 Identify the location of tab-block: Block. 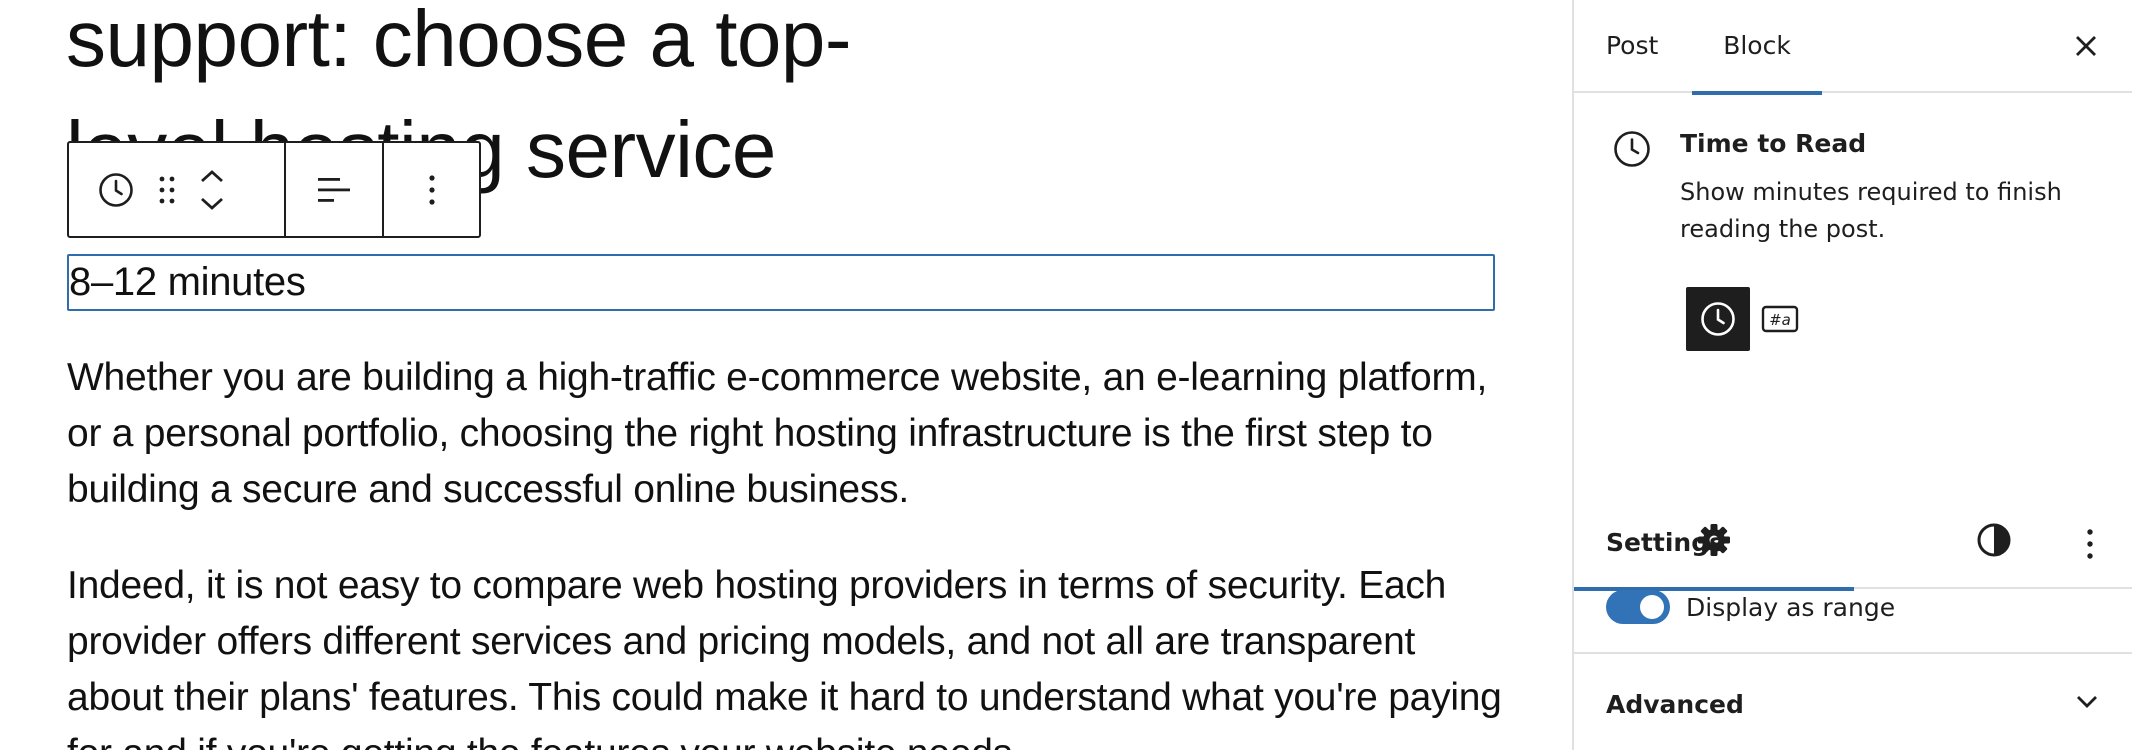
(1757, 47).